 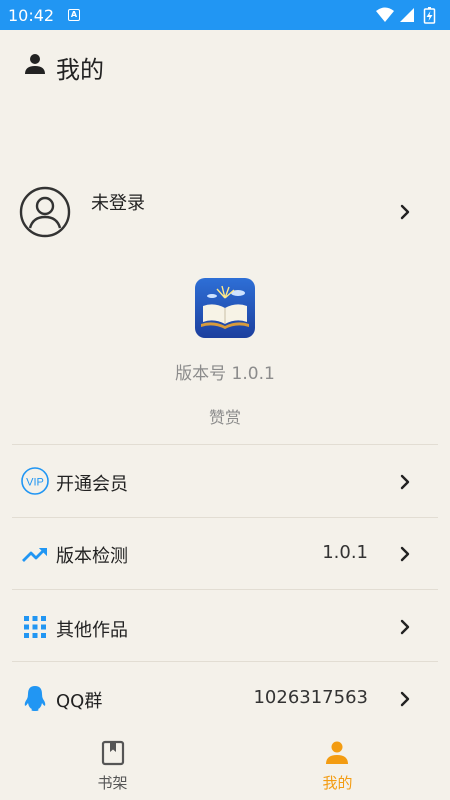 I want to click on row-label: 其他作品, so click(x=92, y=630).